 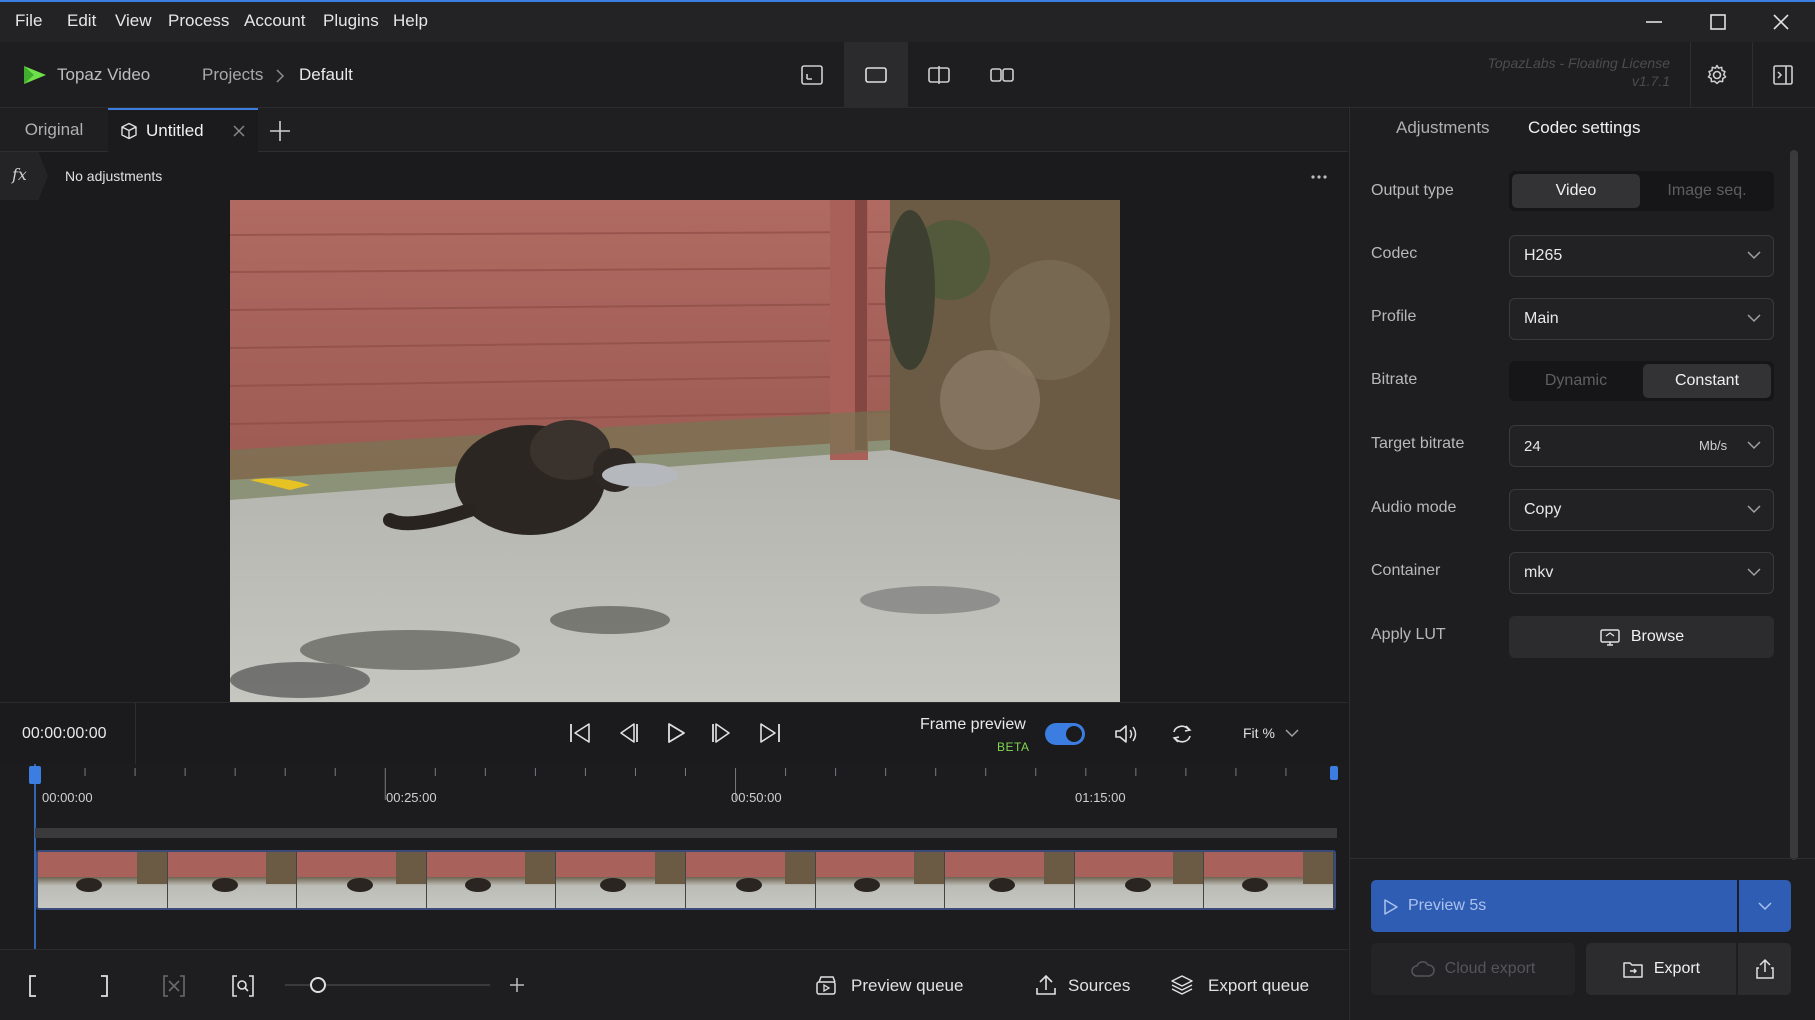 I want to click on bitrate-constant: Constant, so click(x=1707, y=381).